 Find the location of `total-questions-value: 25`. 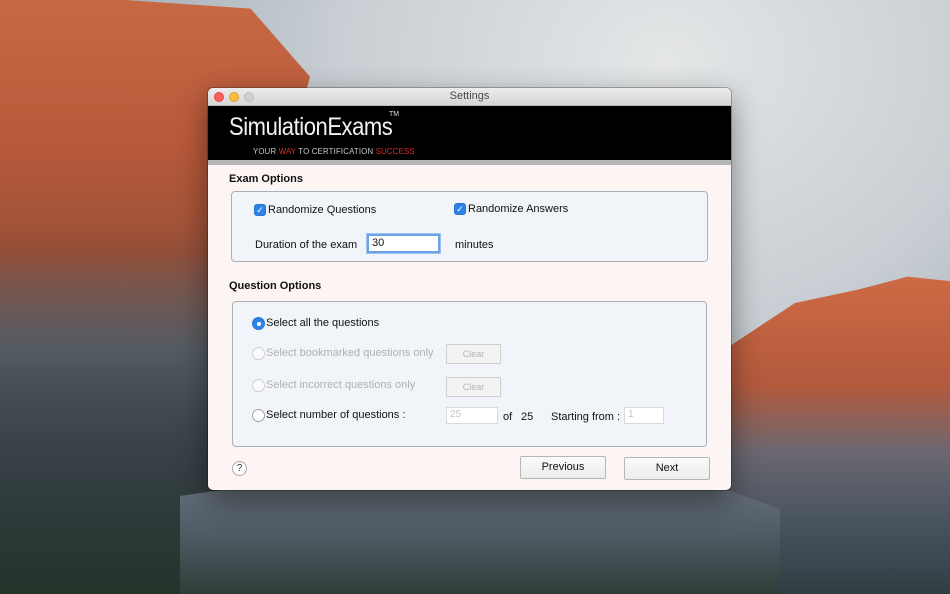

total-questions-value: 25 is located at coordinates (527, 417).